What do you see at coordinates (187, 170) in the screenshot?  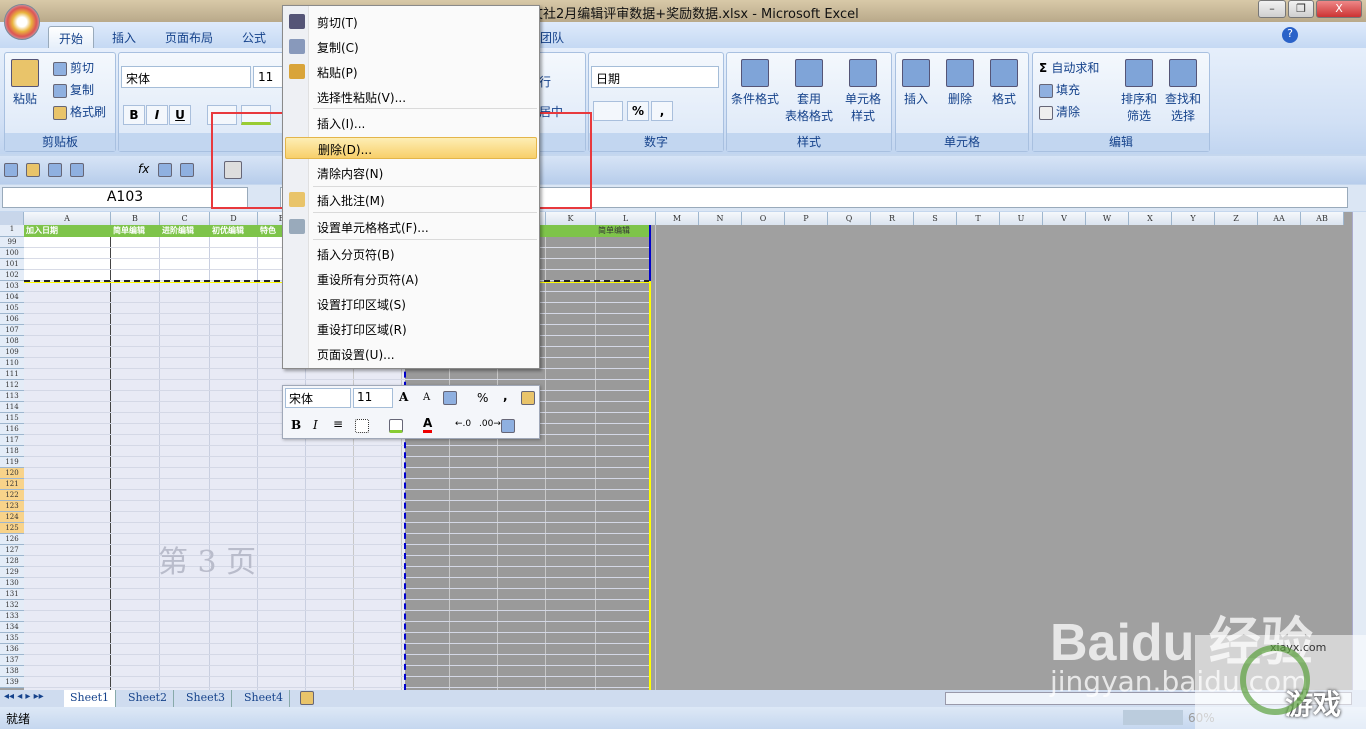 I see `rows-icon` at bounding box center [187, 170].